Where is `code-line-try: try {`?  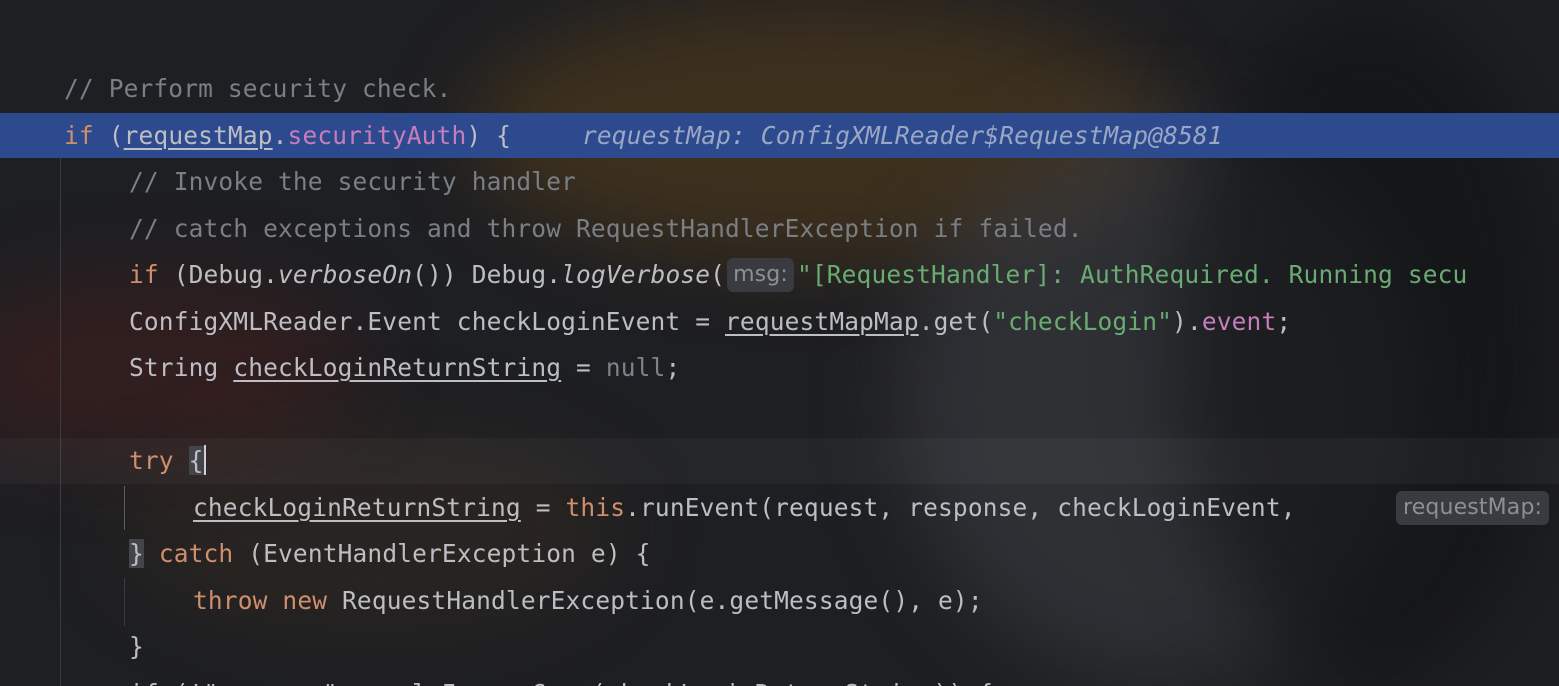
code-line-try: try { is located at coordinates (779, 461).